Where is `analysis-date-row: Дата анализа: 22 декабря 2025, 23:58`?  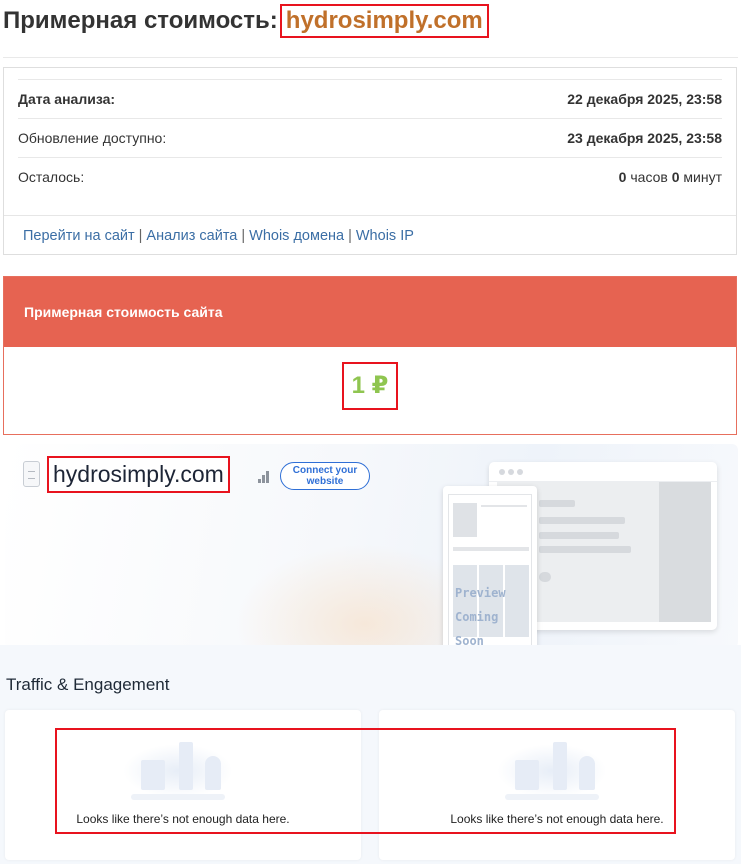
analysis-date-row: Дата анализа: 22 декабря 2025, 23:58 is located at coordinates (370, 98).